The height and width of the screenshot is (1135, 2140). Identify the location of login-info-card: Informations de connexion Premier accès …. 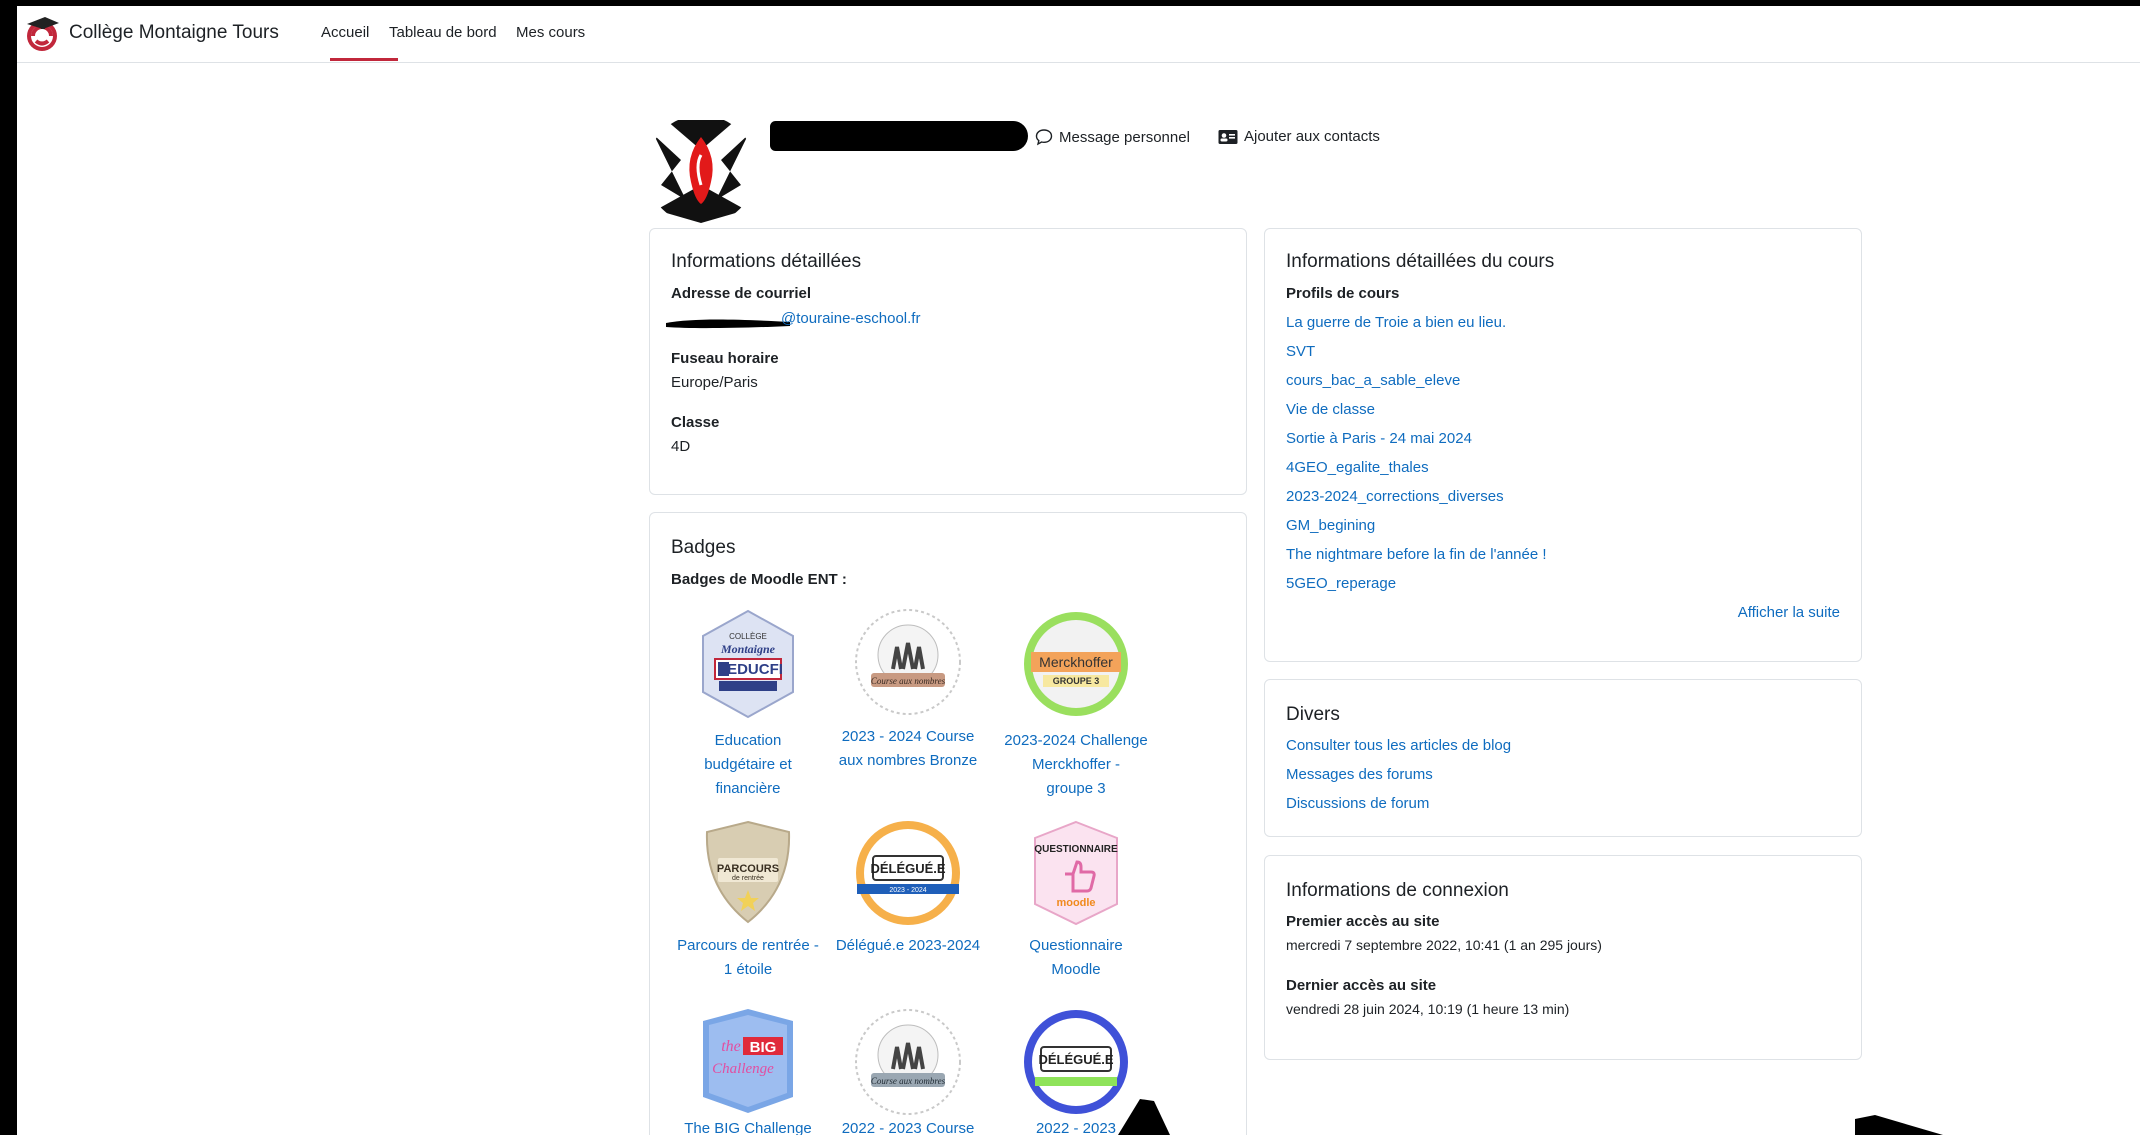
(1563, 957).